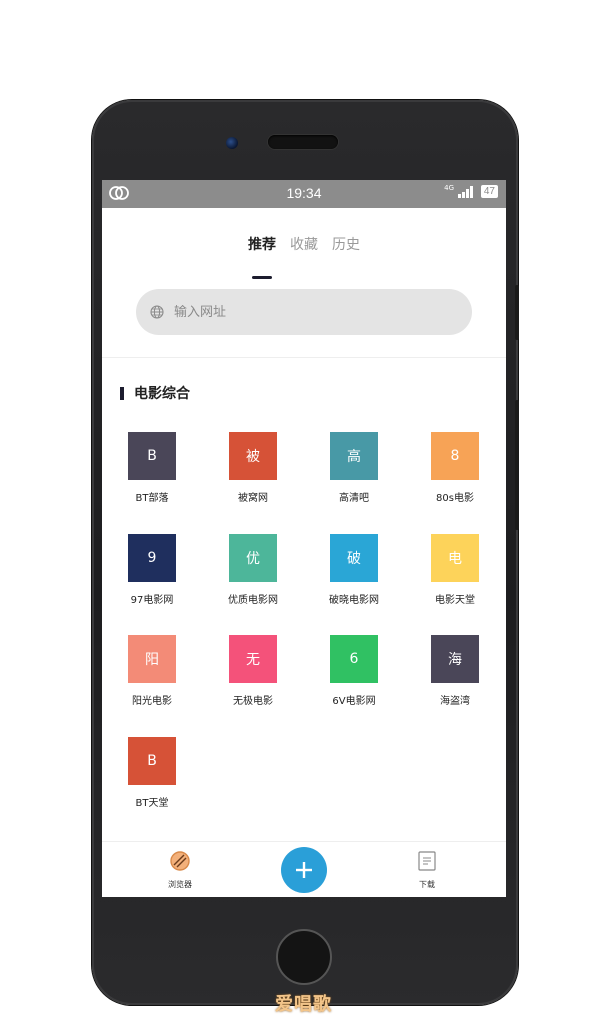  What do you see at coordinates (152, 803) in the screenshot?
I see `site-label: BT天堂` at bounding box center [152, 803].